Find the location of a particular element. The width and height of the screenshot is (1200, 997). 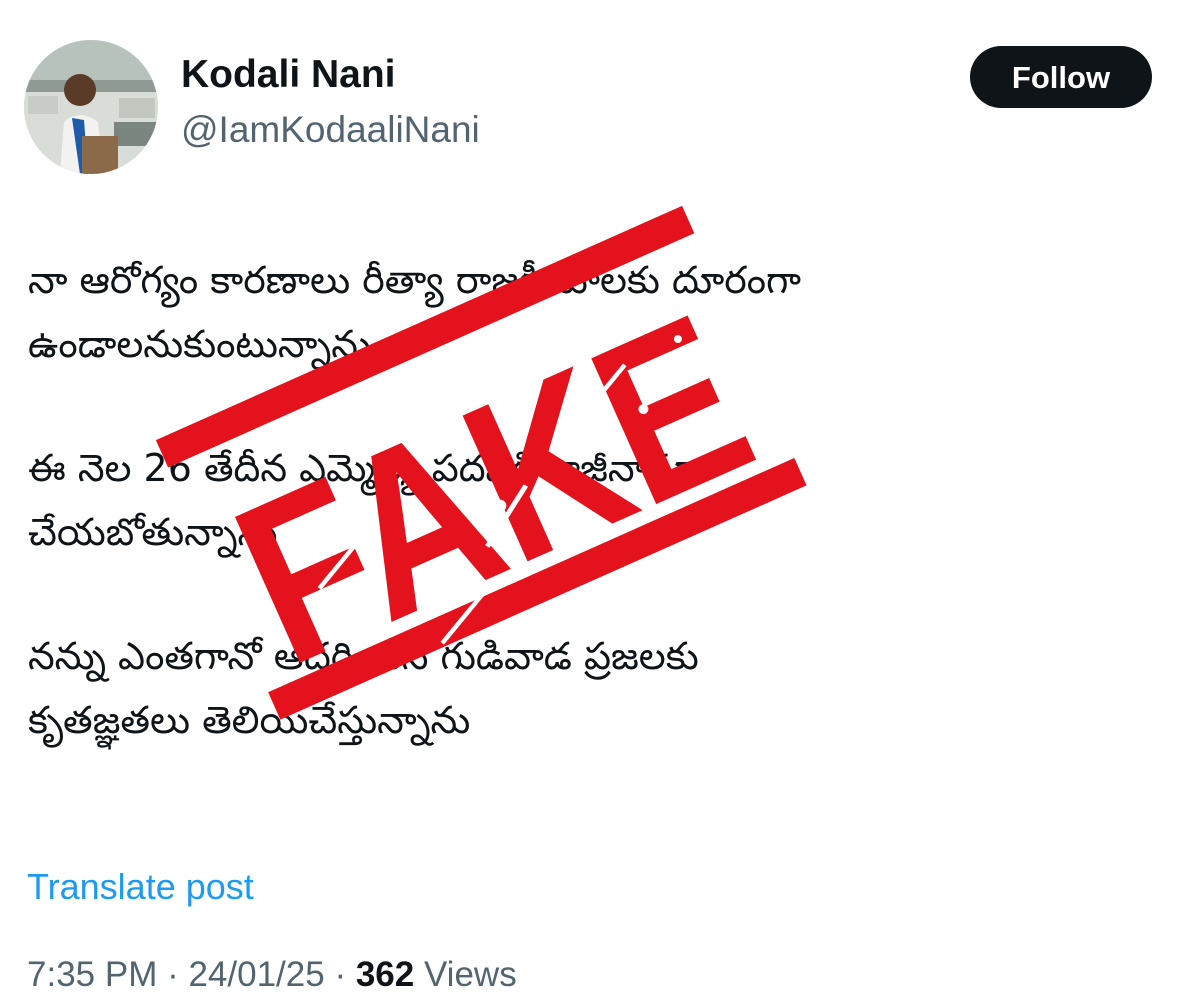

post-line: కృతజ్ఞతలు తెలియచేస్తున్నాను is located at coordinates (249, 720).